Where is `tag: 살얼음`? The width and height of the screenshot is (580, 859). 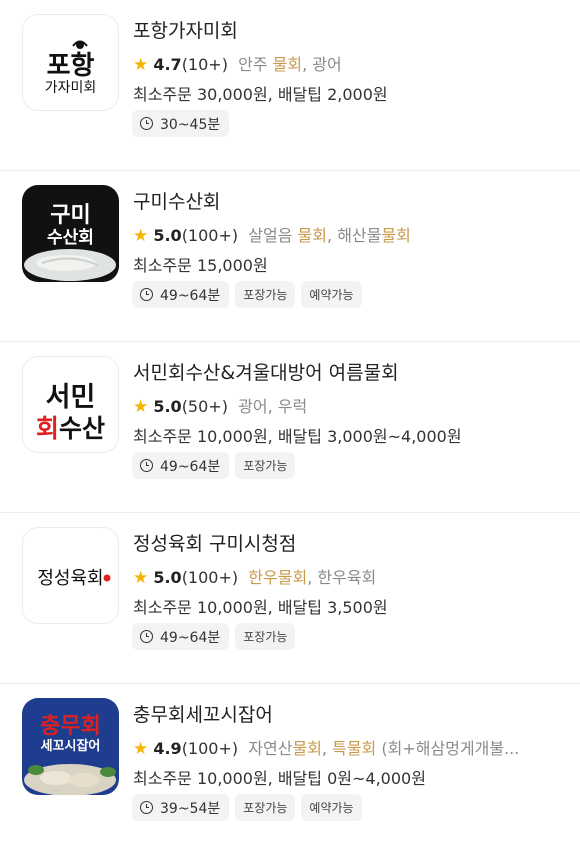 tag: 살얼음 is located at coordinates (273, 235).